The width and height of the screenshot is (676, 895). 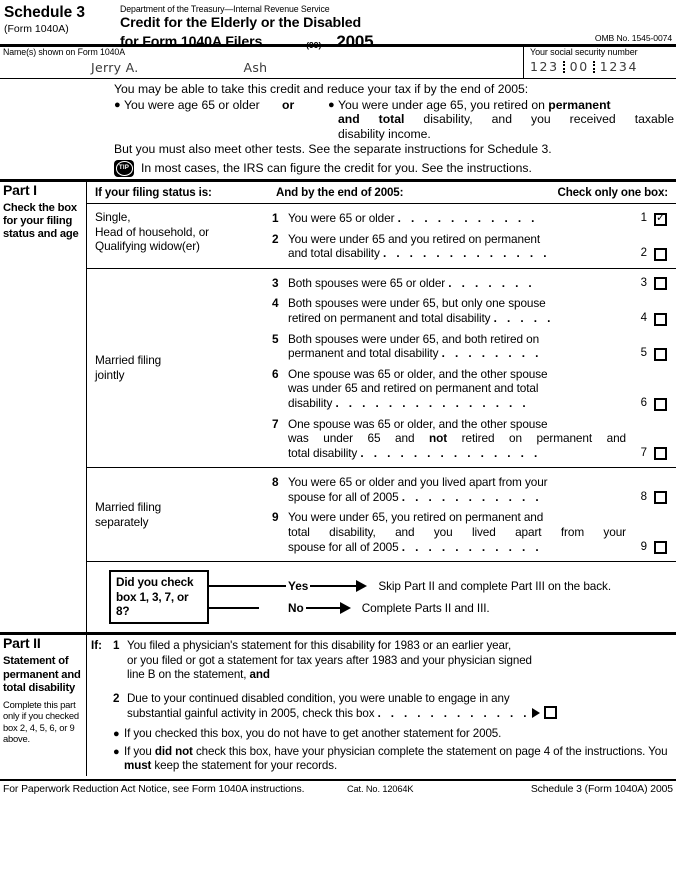 What do you see at coordinates (44, 12) in the screenshot?
I see `schedule-title: Schedule 3` at bounding box center [44, 12].